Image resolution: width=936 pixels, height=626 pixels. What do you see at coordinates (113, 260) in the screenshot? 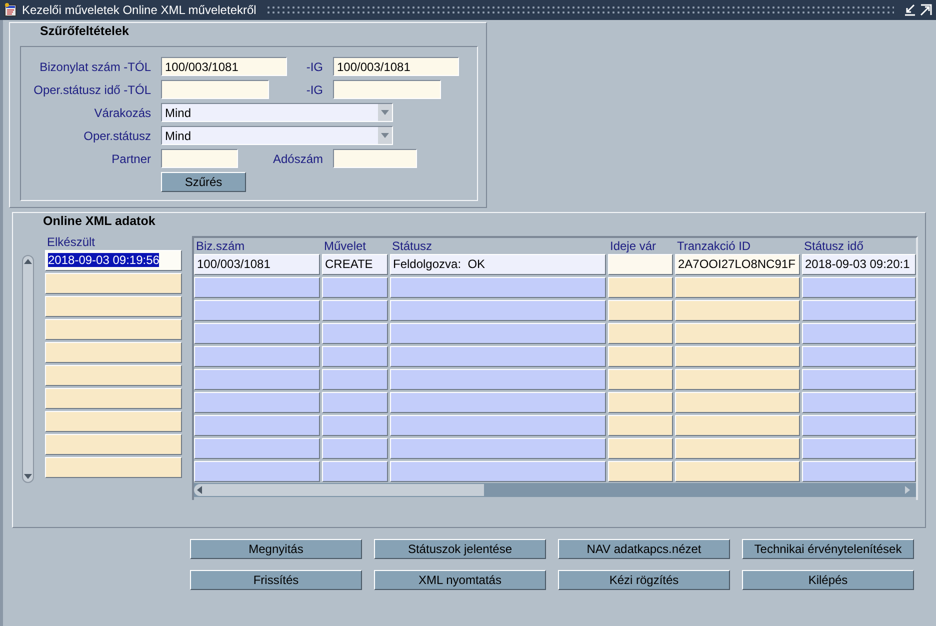
I see `table-cell: 2018-09-03 09:19:56` at bounding box center [113, 260].